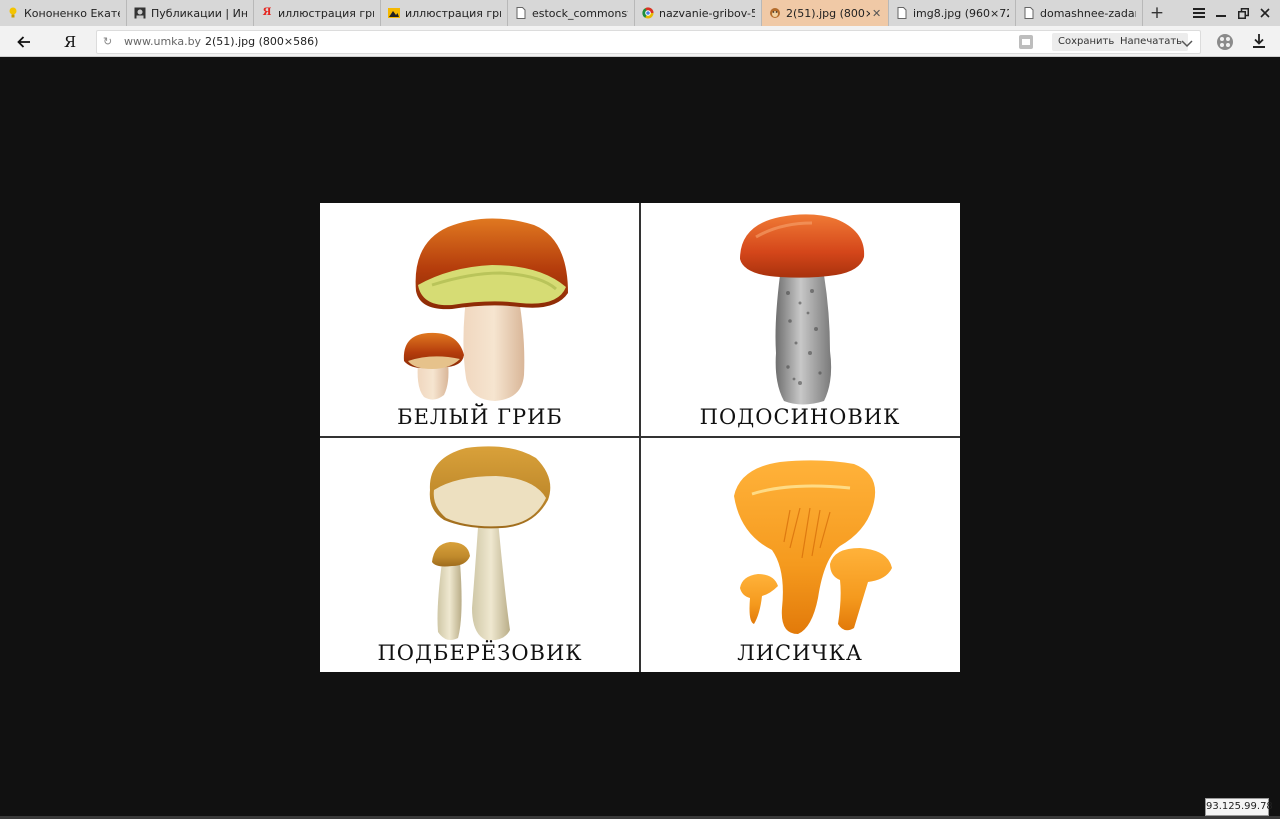 Image resolution: width=1280 pixels, height=819 pixels. I want to click on image-cell-birch-bolete: ПОДБЕРЁЗОВИК, so click(480, 555).